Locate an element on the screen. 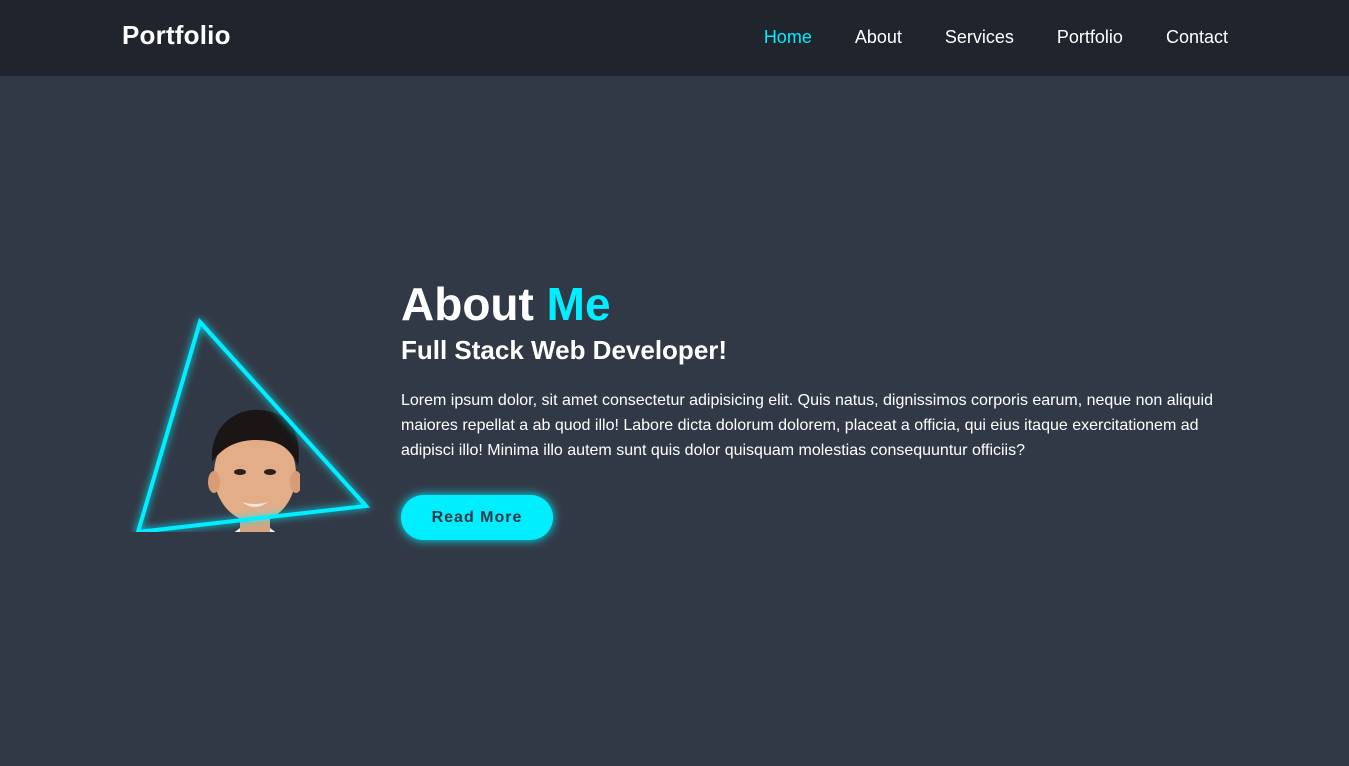  about-heading: About Me is located at coordinates (816, 304).